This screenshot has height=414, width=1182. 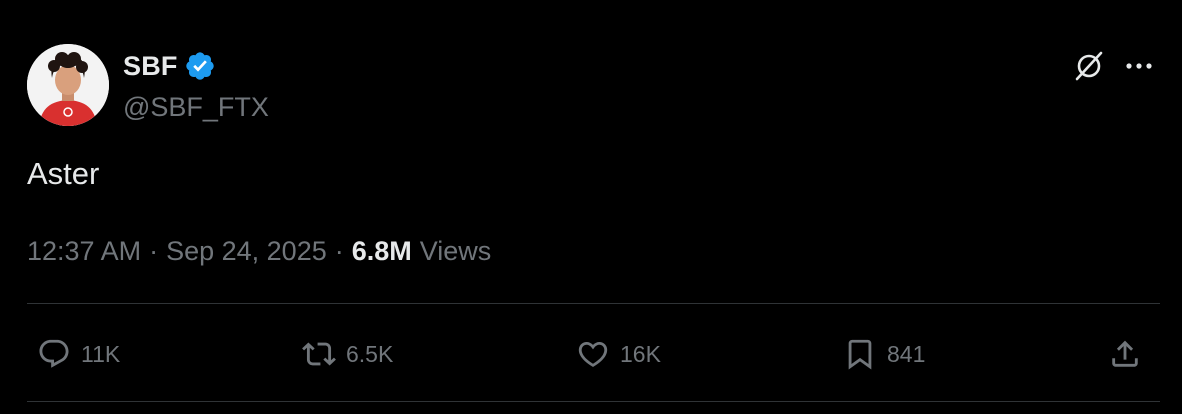 I want to click on retweet-button: 6.5K, so click(x=347, y=354).